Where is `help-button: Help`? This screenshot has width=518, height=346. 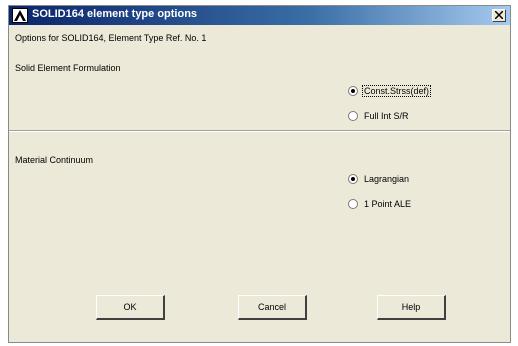
help-button: Help is located at coordinates (411, 307).